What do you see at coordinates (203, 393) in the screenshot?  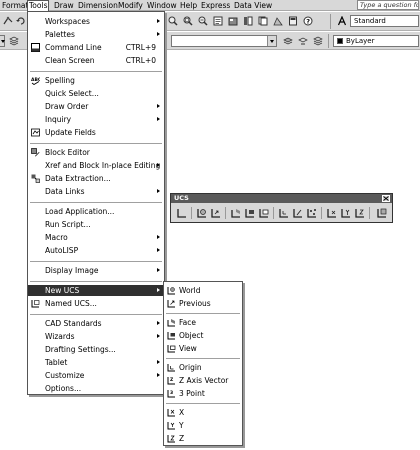 I see `submenu-item-3-point: 3 3 Point` at bounding box center [203, 393].